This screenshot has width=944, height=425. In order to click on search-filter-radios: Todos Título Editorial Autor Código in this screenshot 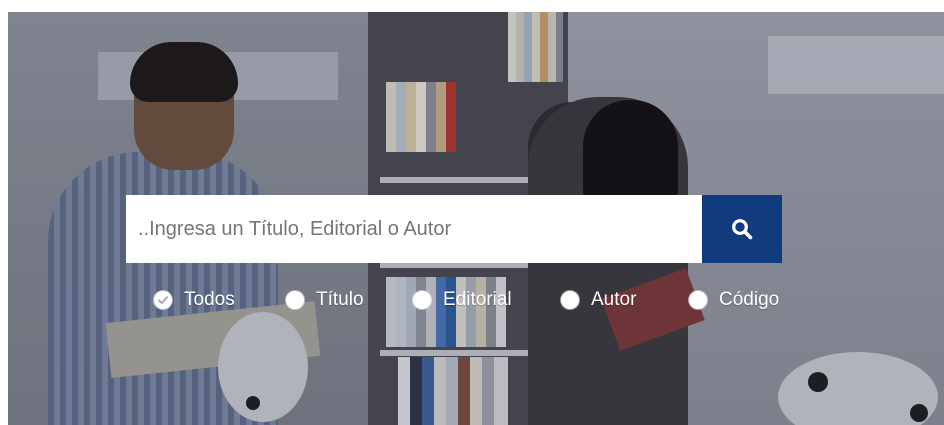, I will do `click(472, 301)`.